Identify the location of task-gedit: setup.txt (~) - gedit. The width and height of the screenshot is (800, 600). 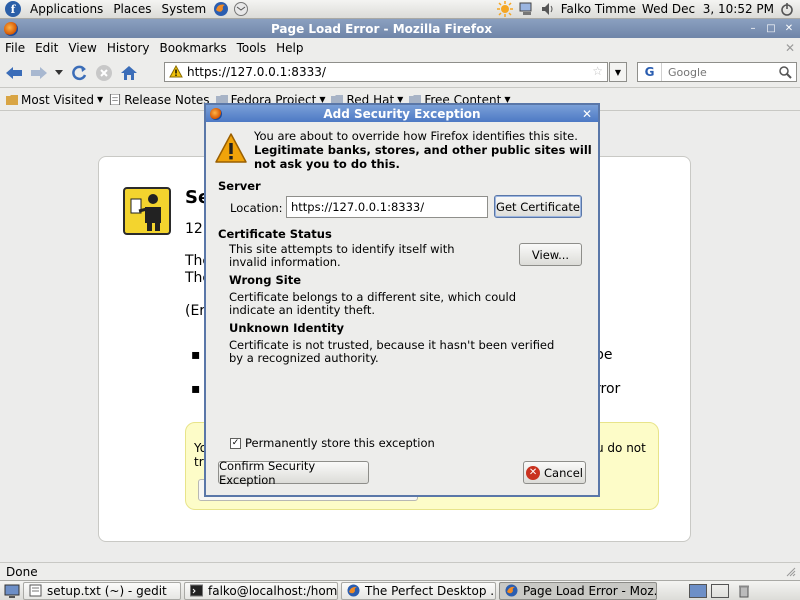
(102, 590).